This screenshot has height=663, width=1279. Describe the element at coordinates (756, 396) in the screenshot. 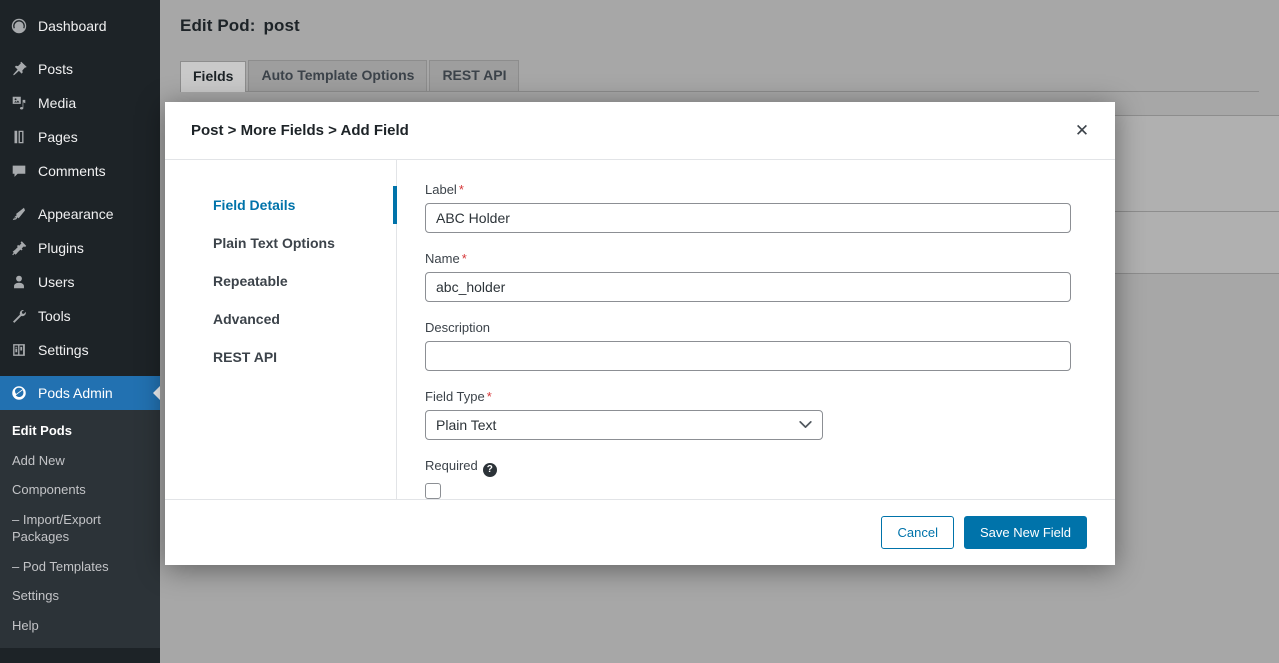

I see `field-type-label: Field Type *` at that location.